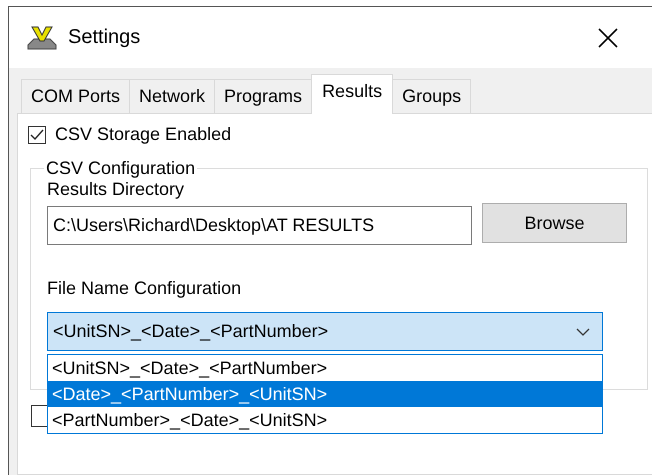 This screenshot has width=652, height=475. I want to click on tab: Results, so click(352, 94).